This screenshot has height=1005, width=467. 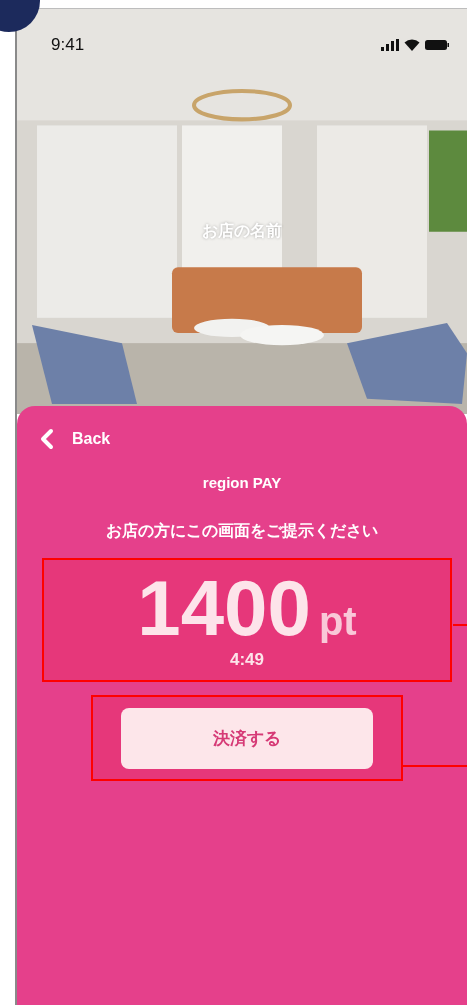 I want to click on status-time: 9:41, so click(x=68, y=45).